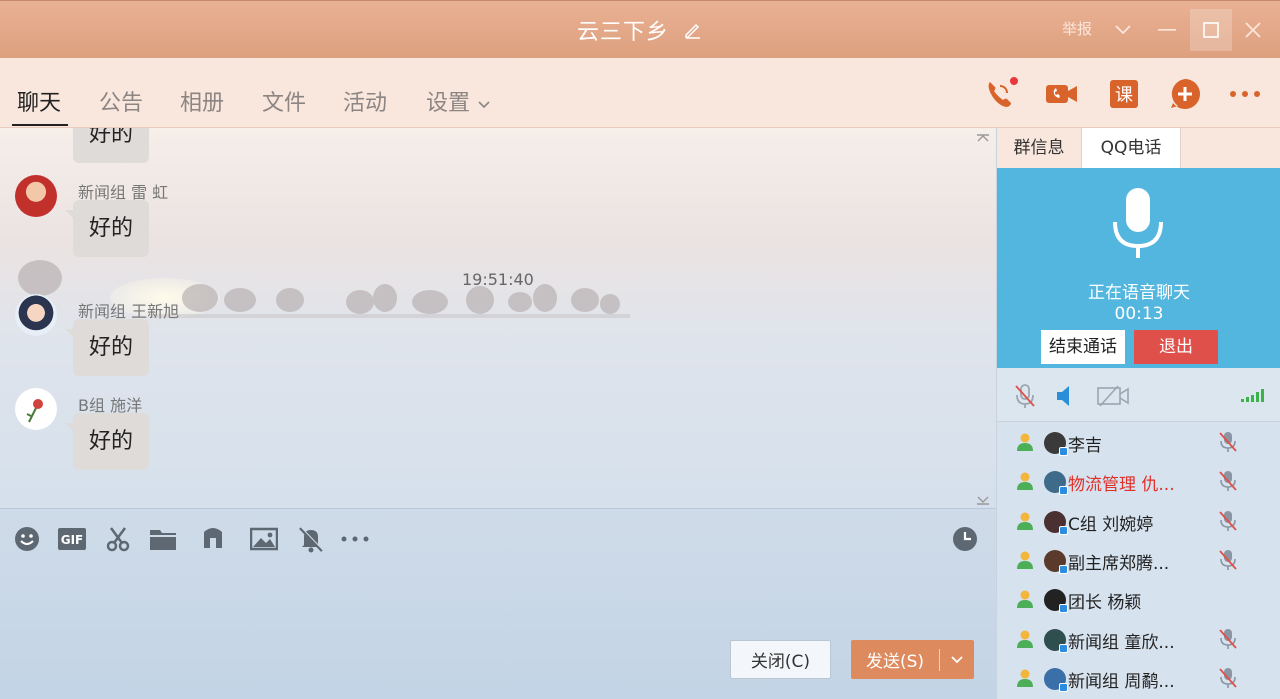 The image size is (1280, 699). I want to click on mic-muted-icon, so click(1025, 396).